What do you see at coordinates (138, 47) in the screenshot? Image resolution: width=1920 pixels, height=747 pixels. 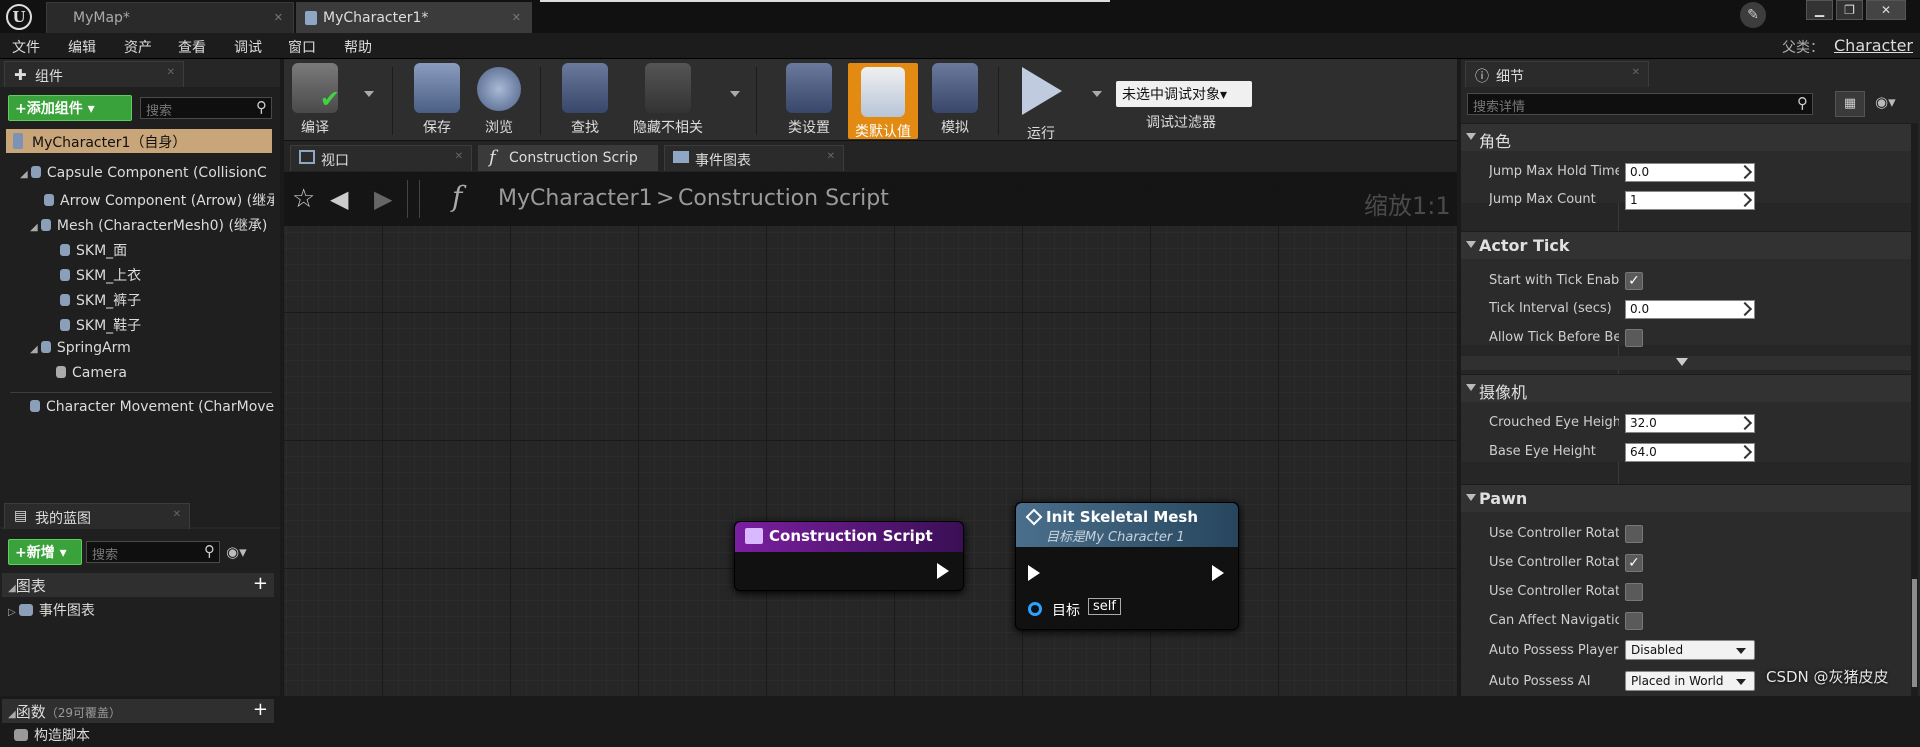 I see `menu-asset: 资产` at bounding box center [138, 47].